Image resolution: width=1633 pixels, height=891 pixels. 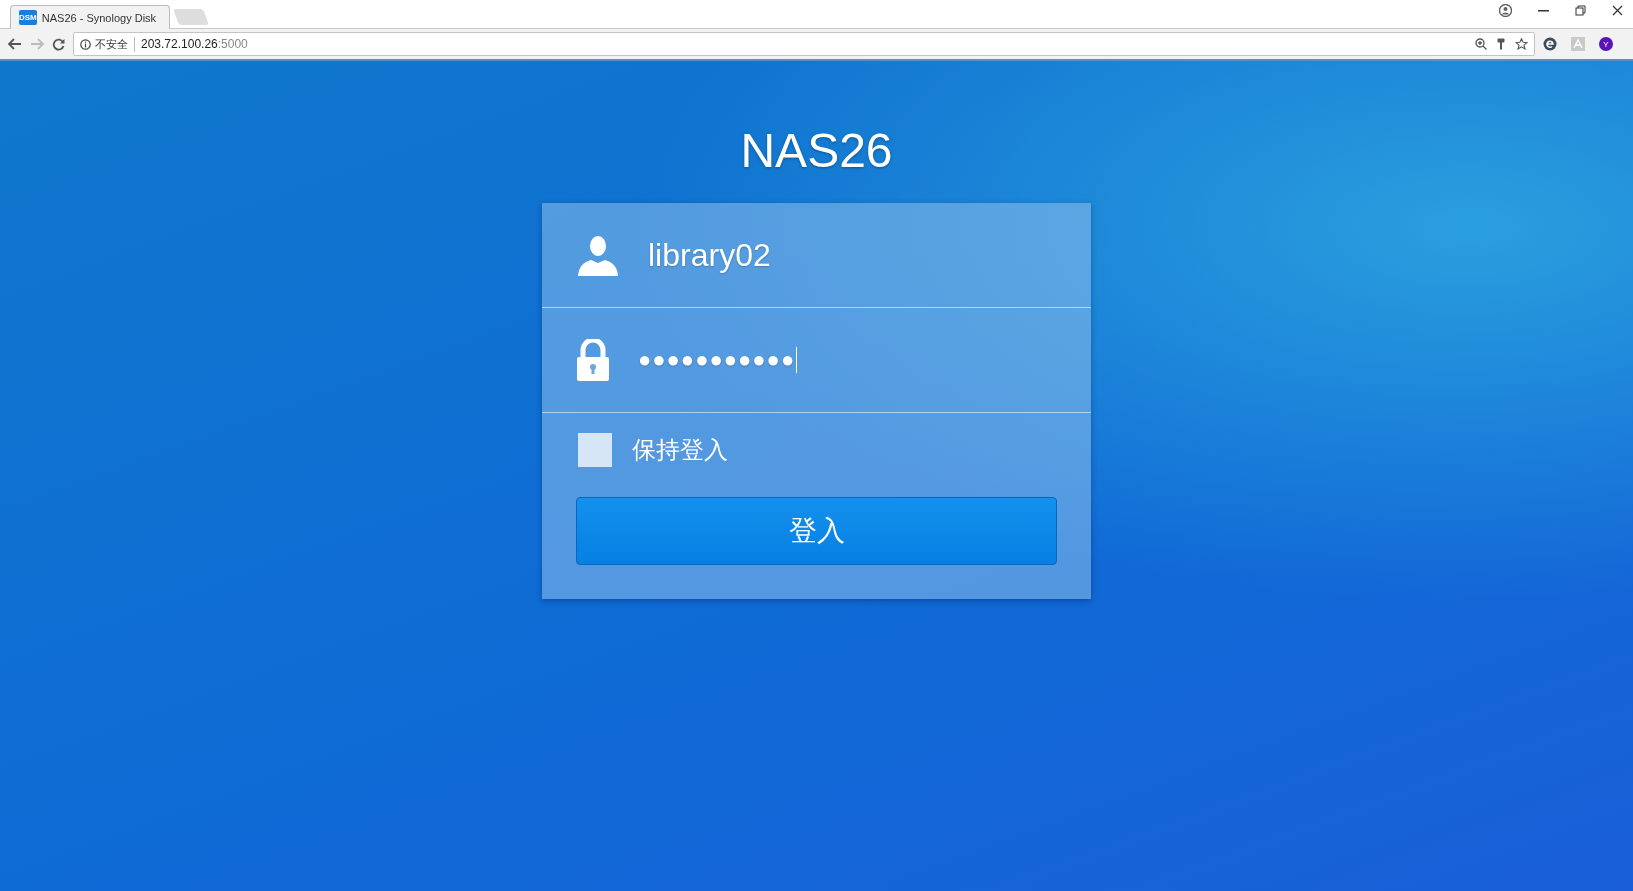 What do you see at coordinates (1543, 10) in the screenshot?
I see `minimize-icon` at bounding box center [1543, 10].